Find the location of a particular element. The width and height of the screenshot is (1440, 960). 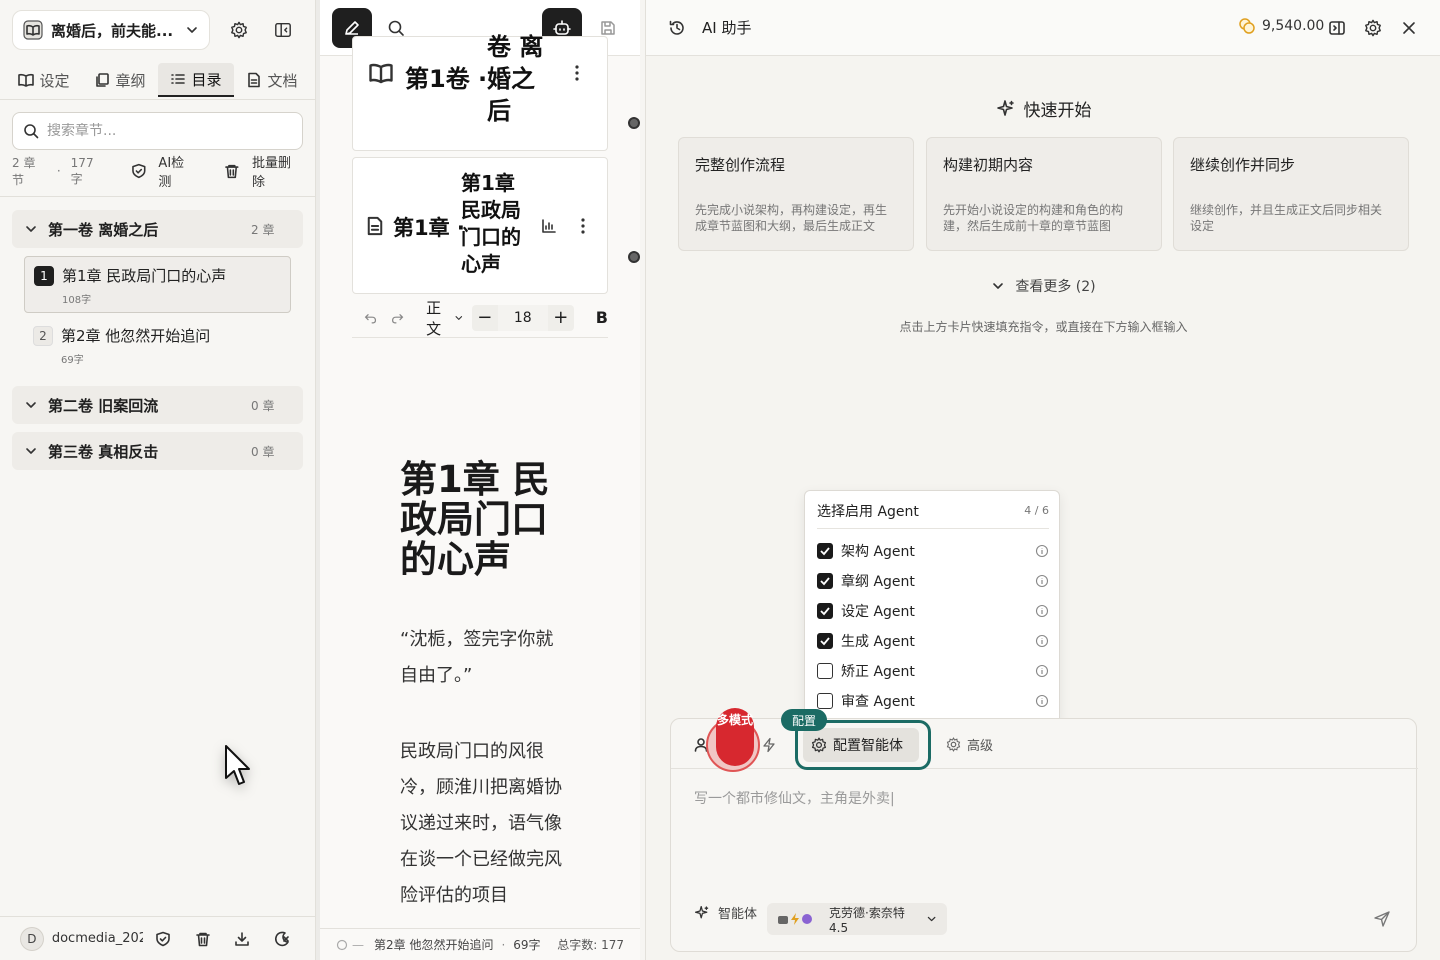

volume-card: 第1卷 · 卷 离 婚之 后 is located at coordinates (480, 92).